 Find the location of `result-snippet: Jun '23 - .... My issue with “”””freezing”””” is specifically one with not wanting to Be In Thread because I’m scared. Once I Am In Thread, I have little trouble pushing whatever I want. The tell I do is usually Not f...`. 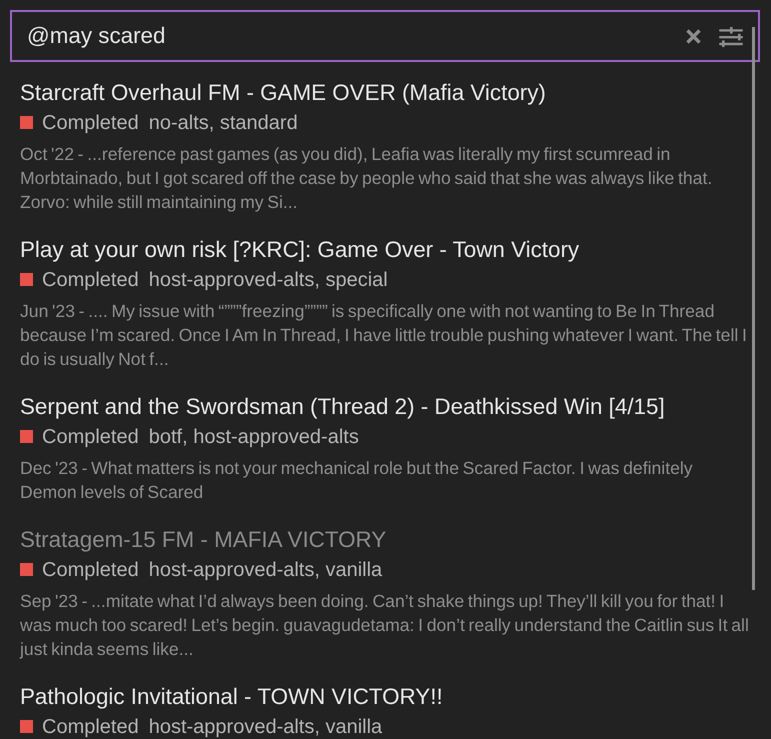

result-snippet: Jun '23 - .... My issue with “”””freezing”””” is specifically one with not wanting to Be In Thread because I’m scared. Once I Am In Thread, I have little trouble pushing whatever I want. The tell I do is usually Not f... is located at coordinates (384, 335).